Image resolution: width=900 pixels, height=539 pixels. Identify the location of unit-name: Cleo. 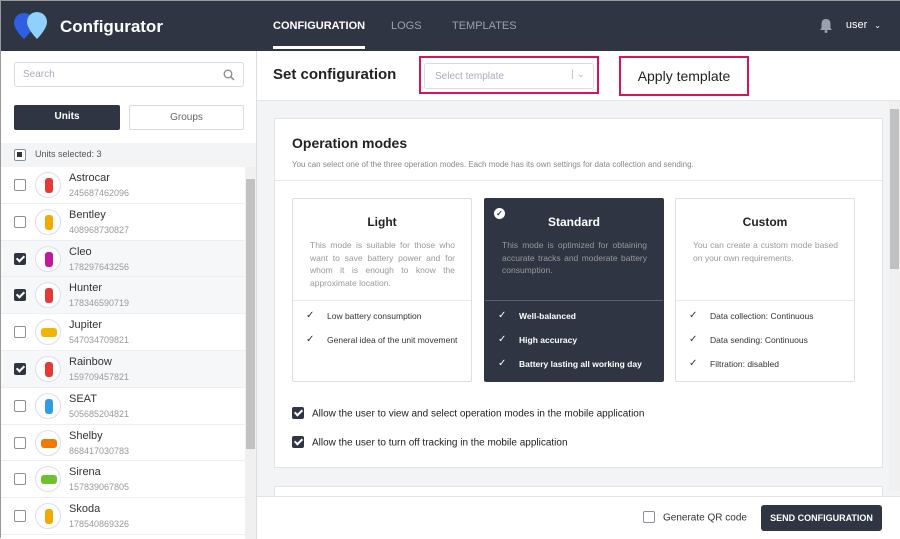
(80, 251).